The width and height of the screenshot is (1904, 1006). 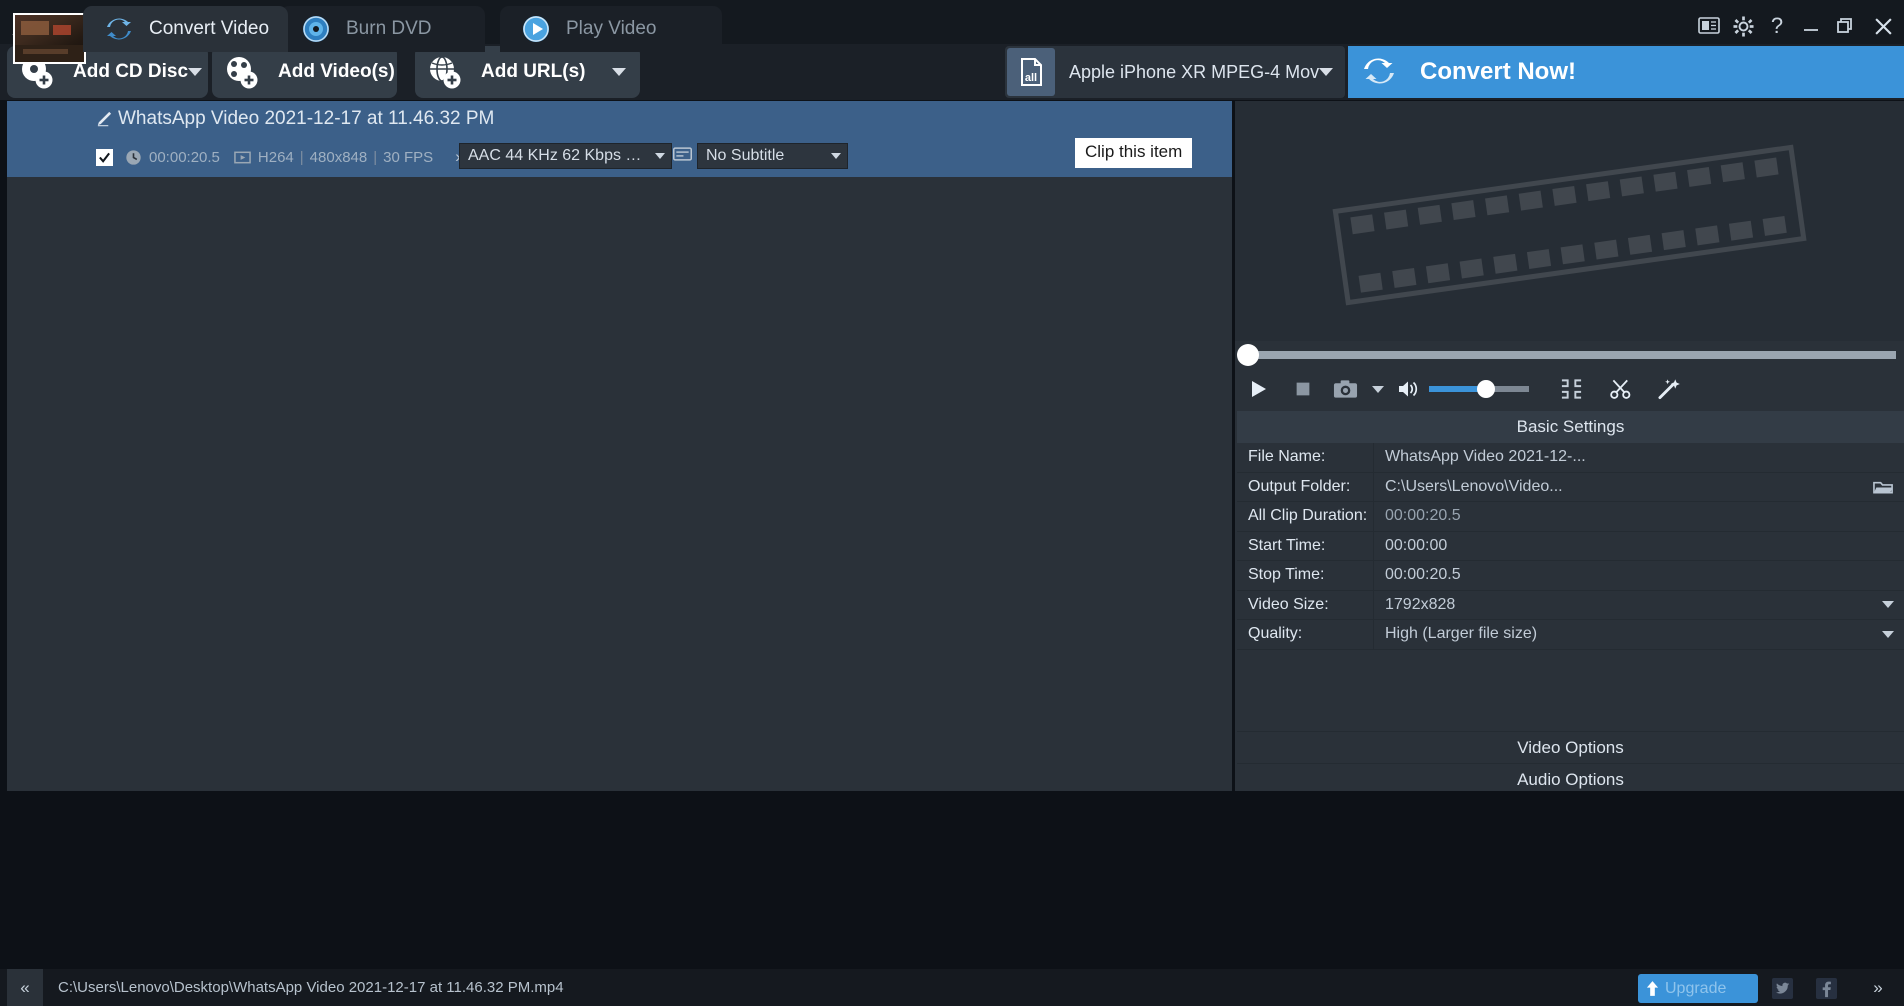 What do you see at coordinates (1639, 546) in the screenshot?
I see `setting-value: 00:00:00` at bounding box center [1639, 546].